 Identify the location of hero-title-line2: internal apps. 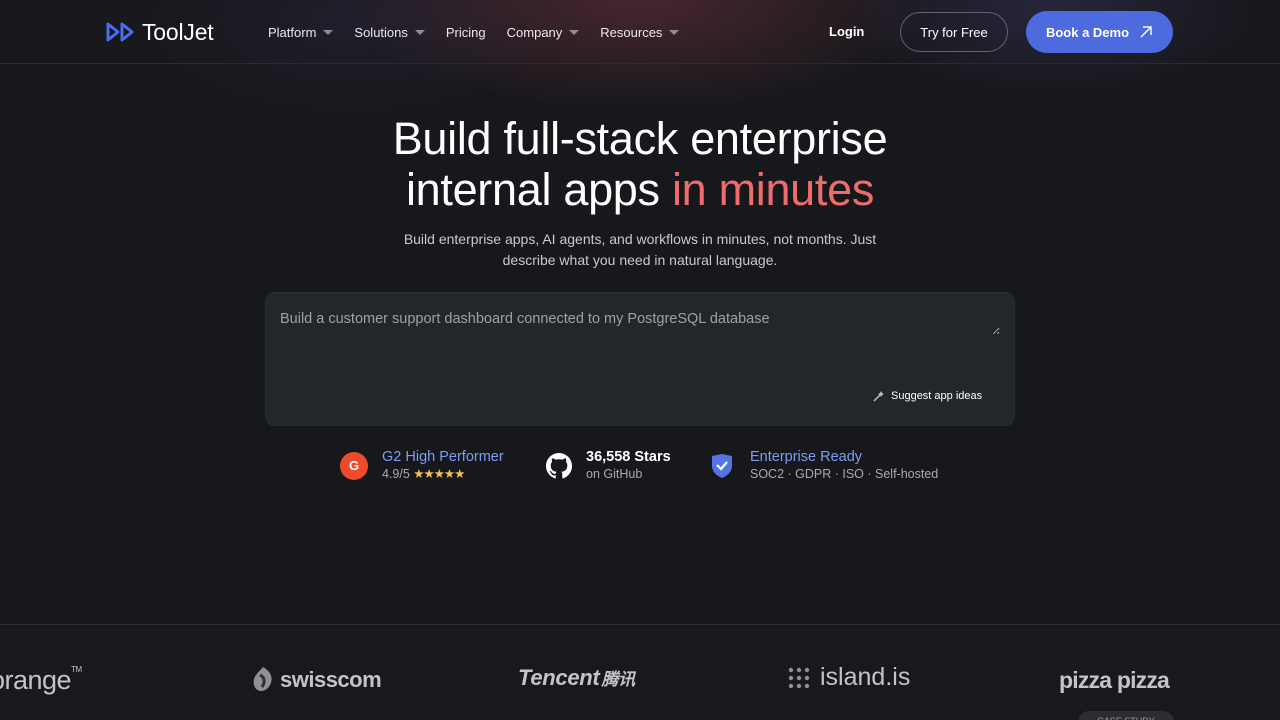
(538, 189).